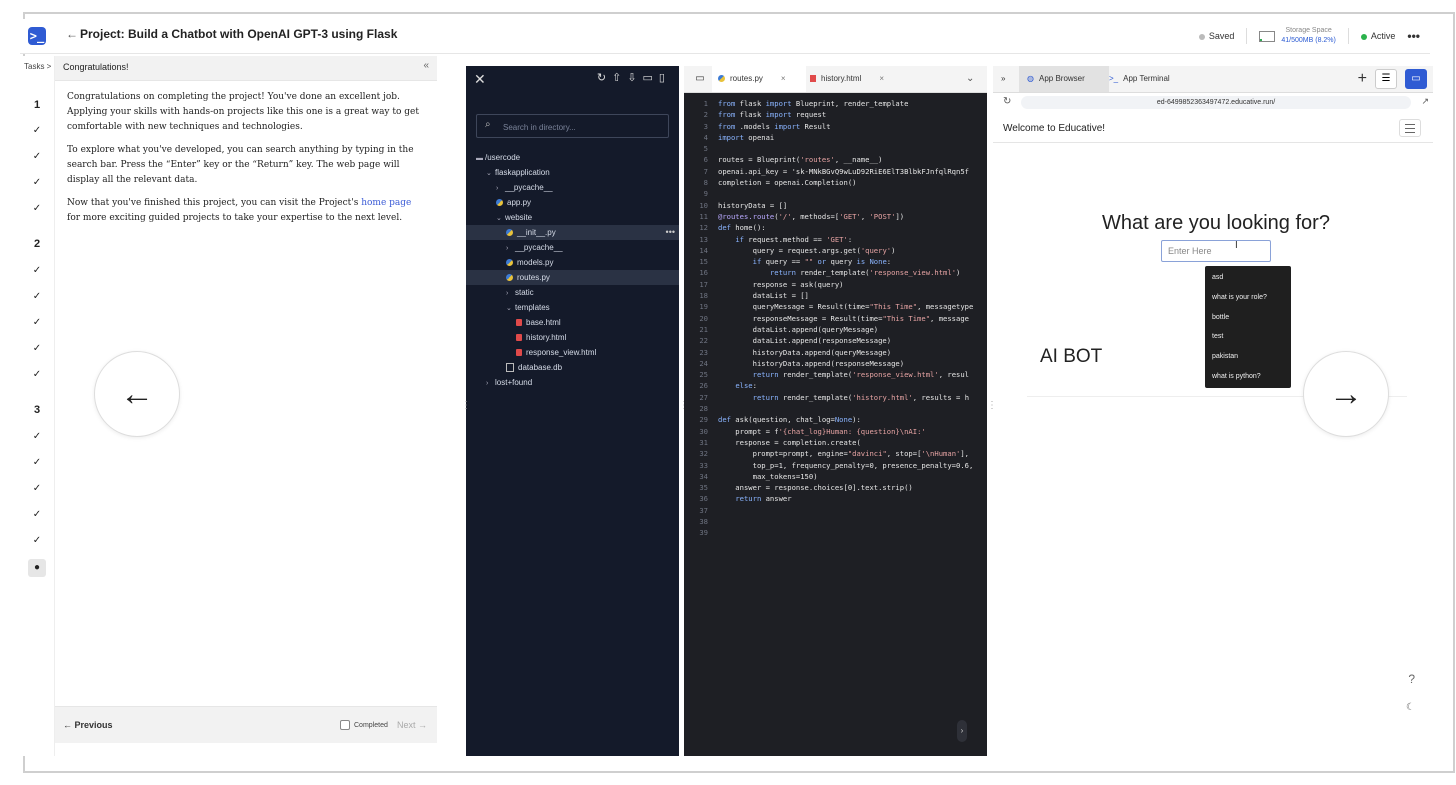 Image resolution: width=1456 pixels, height=785 pixels. Describe the element at coordinates (137, 394) in the screenshot. I see `previous-slide-button: ←` at that location.